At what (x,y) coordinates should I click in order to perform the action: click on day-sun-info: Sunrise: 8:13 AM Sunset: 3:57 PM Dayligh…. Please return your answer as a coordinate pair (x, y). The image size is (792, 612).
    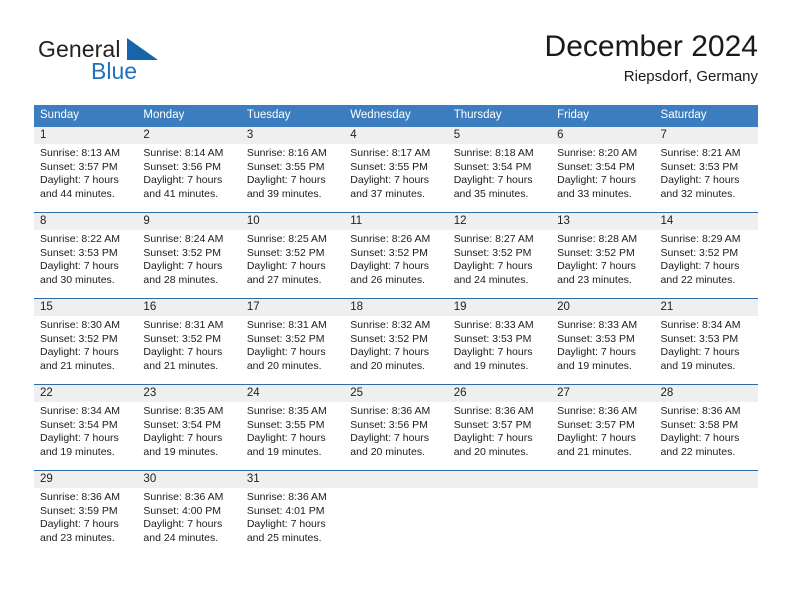
    Looking at the image, I should click on (80, 173).